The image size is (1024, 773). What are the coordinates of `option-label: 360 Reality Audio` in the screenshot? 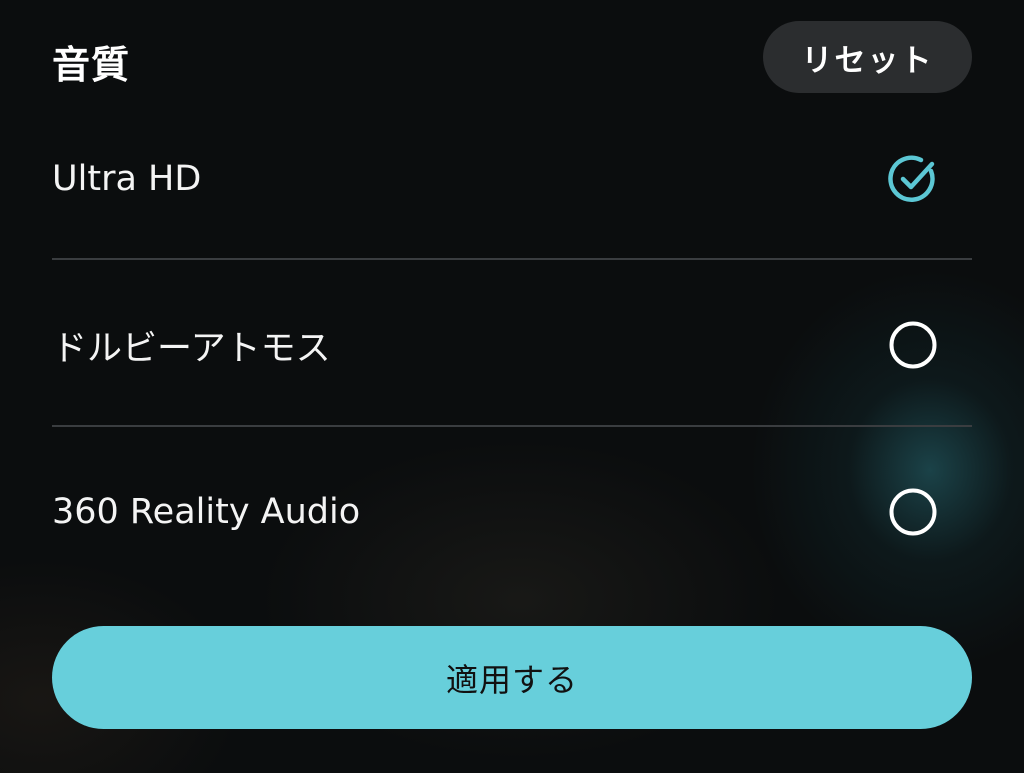 It's located at (206, 512).